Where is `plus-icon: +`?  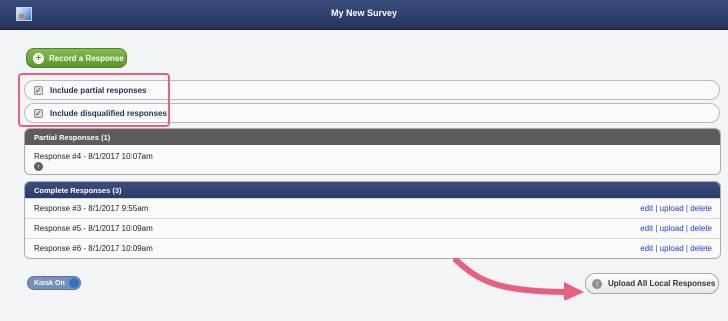
plus-icon: + is located at coordinates (38, 58).